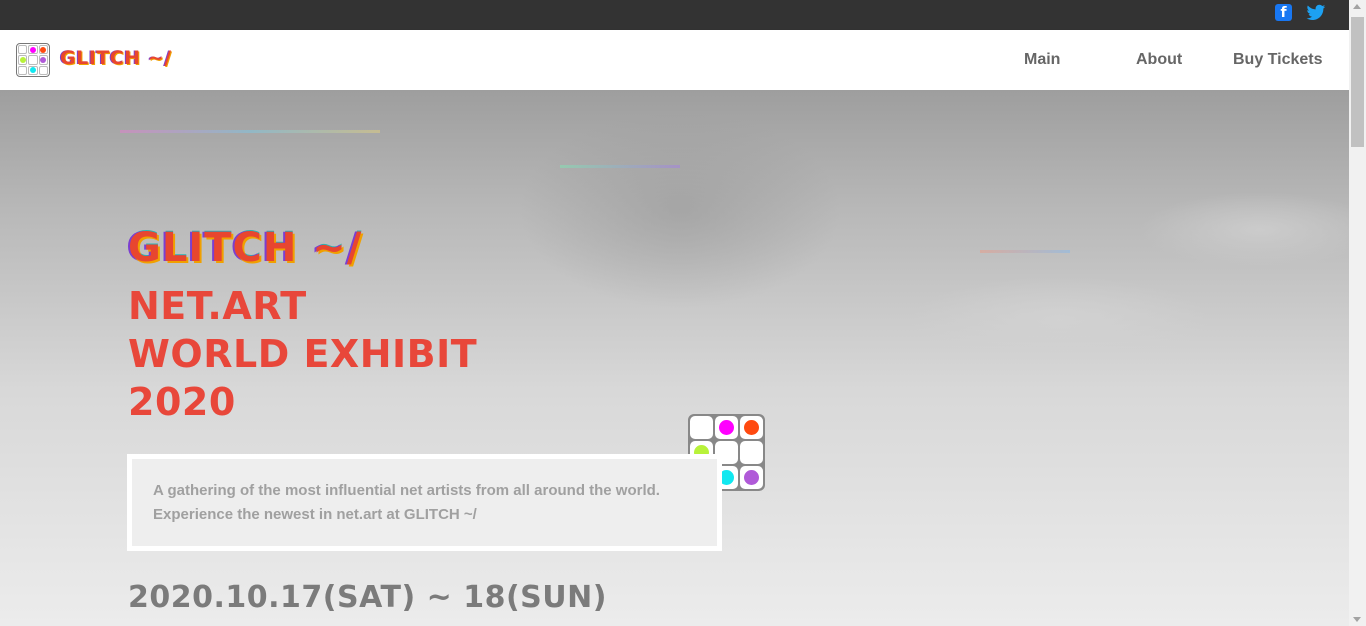 The height and width of the screenshot is (626, 1366). I want to click on hero-title-line: WORLD EXHIBIT, so click(303, 354).